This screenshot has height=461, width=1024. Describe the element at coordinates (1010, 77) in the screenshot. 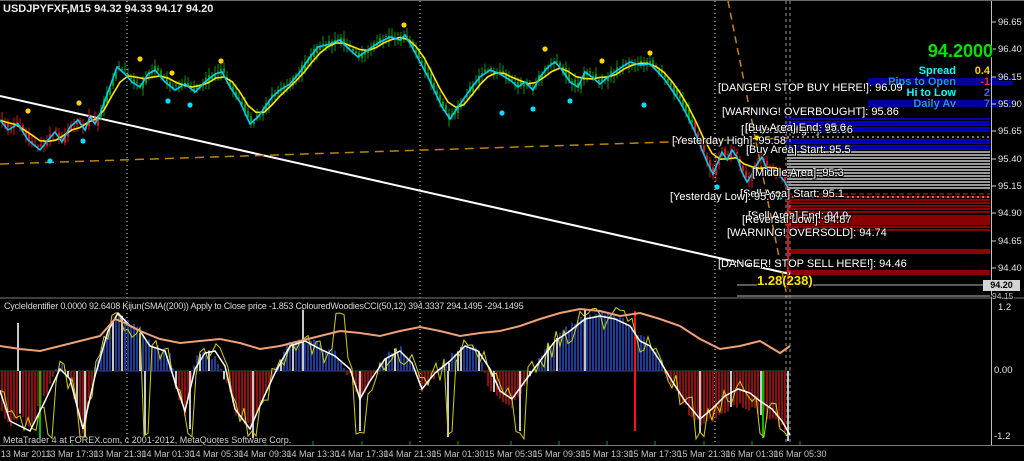

I see `price-axis-label: 96.15` at that location.